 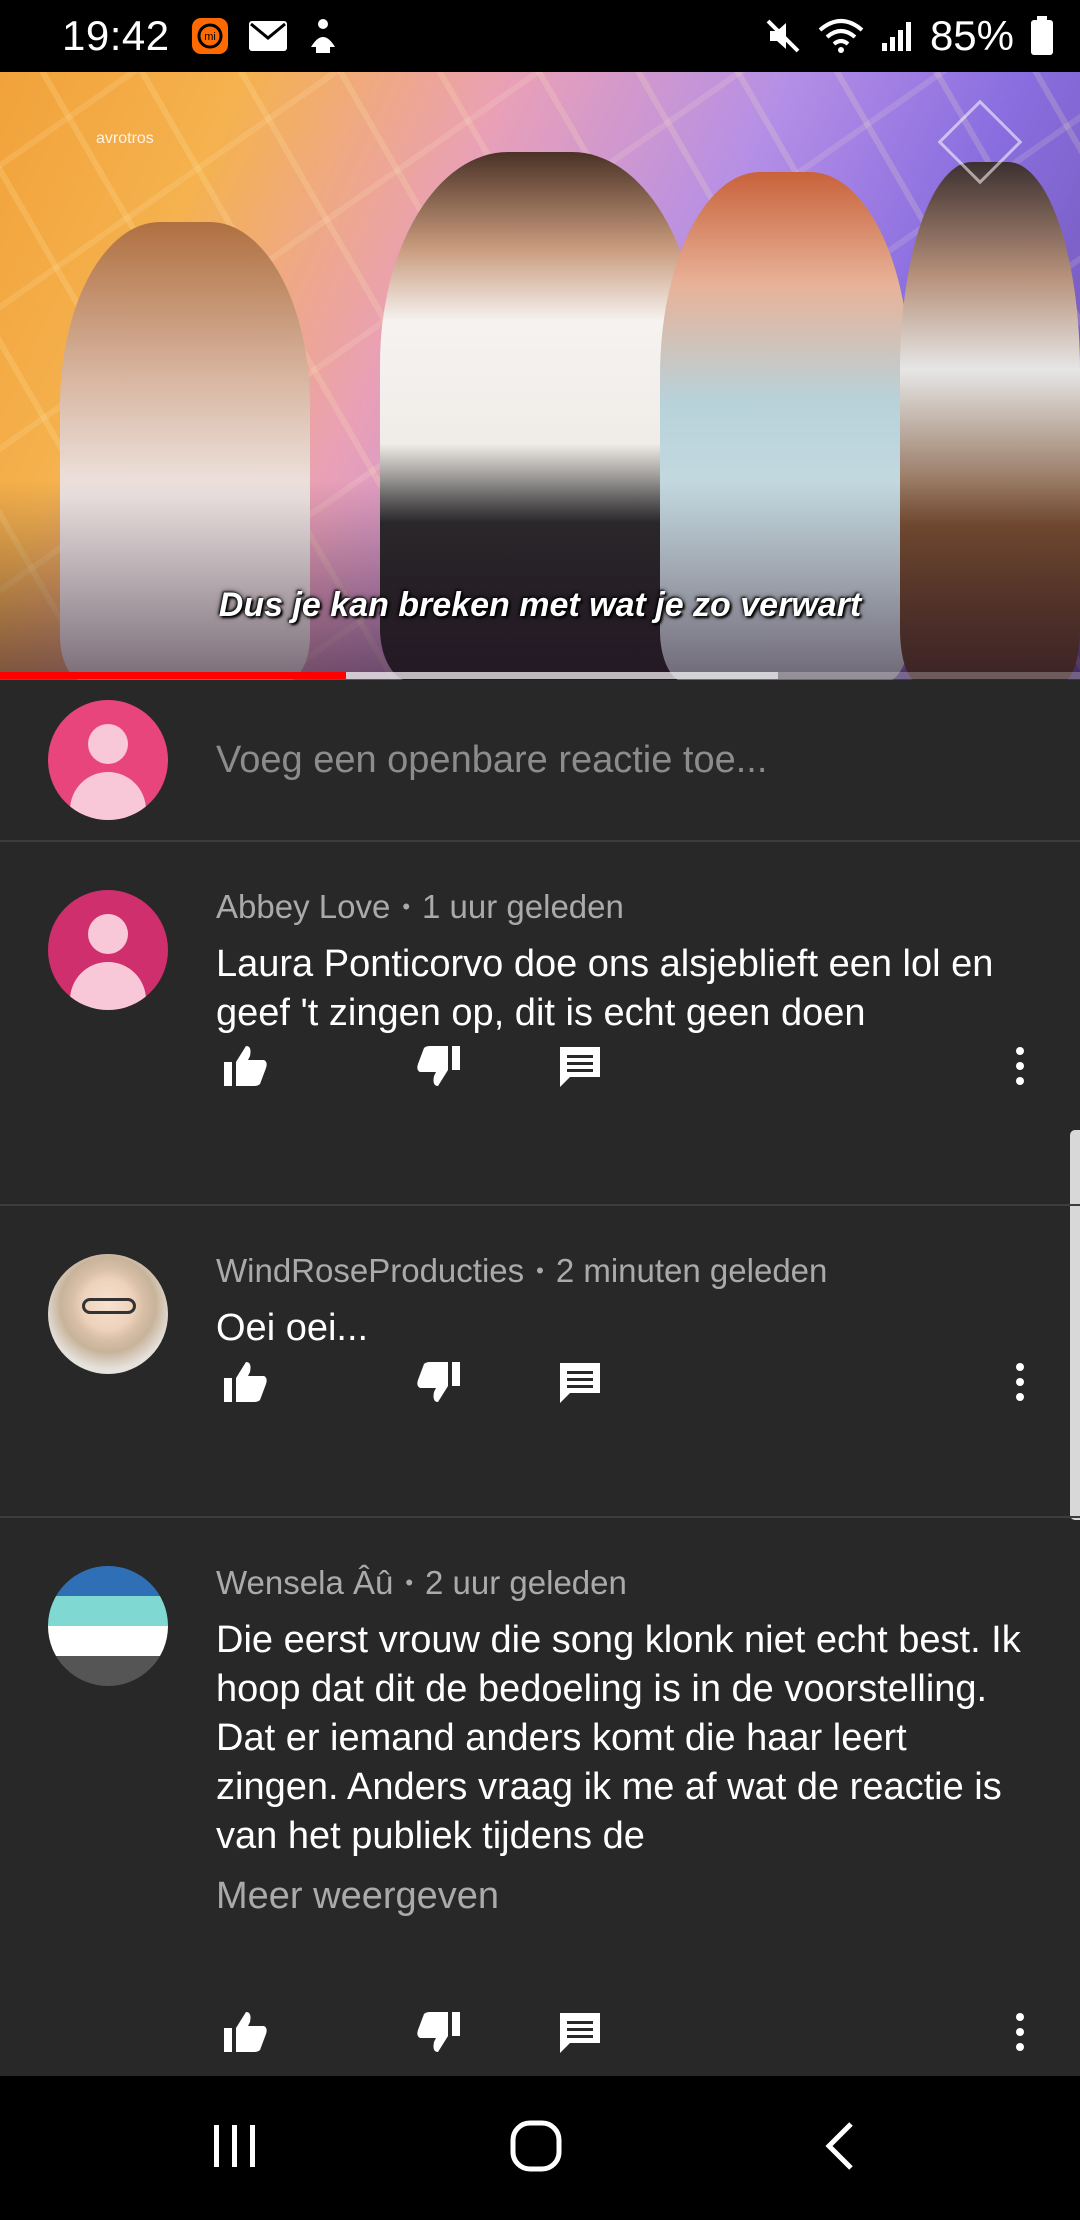 I want to click on recent-apps-button, so click(x=235, y=2148).